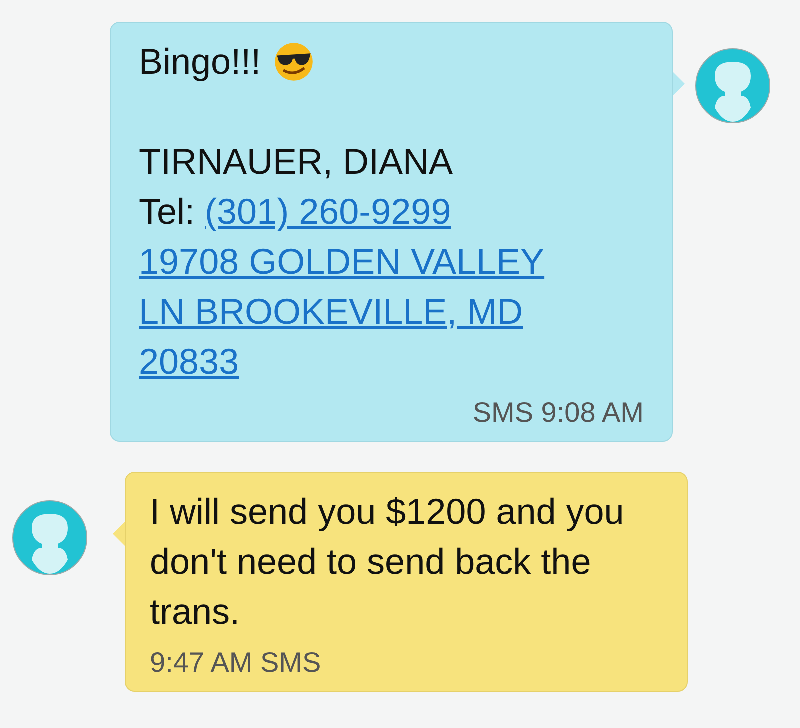  I want to click on address-link: LN BROOKEVILLE, MD, so click(331, 312).